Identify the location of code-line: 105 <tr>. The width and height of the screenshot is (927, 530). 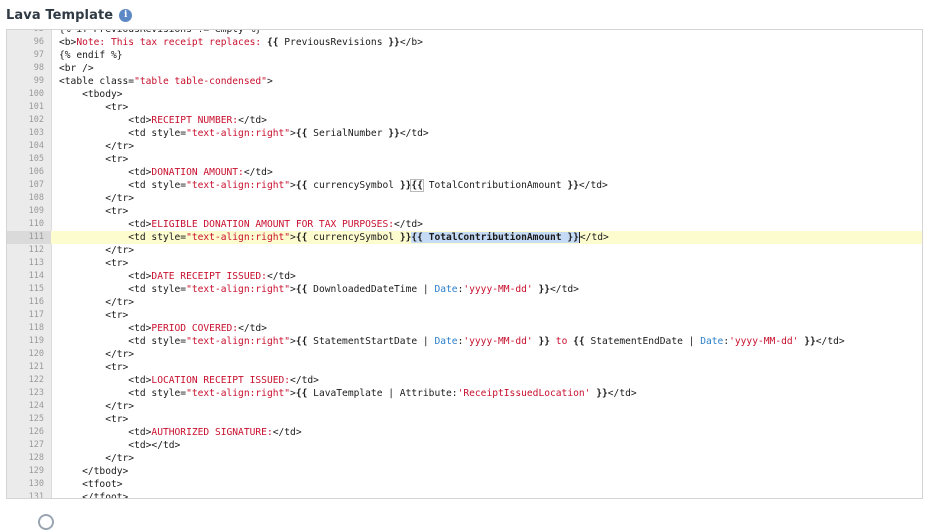
(464, 159).